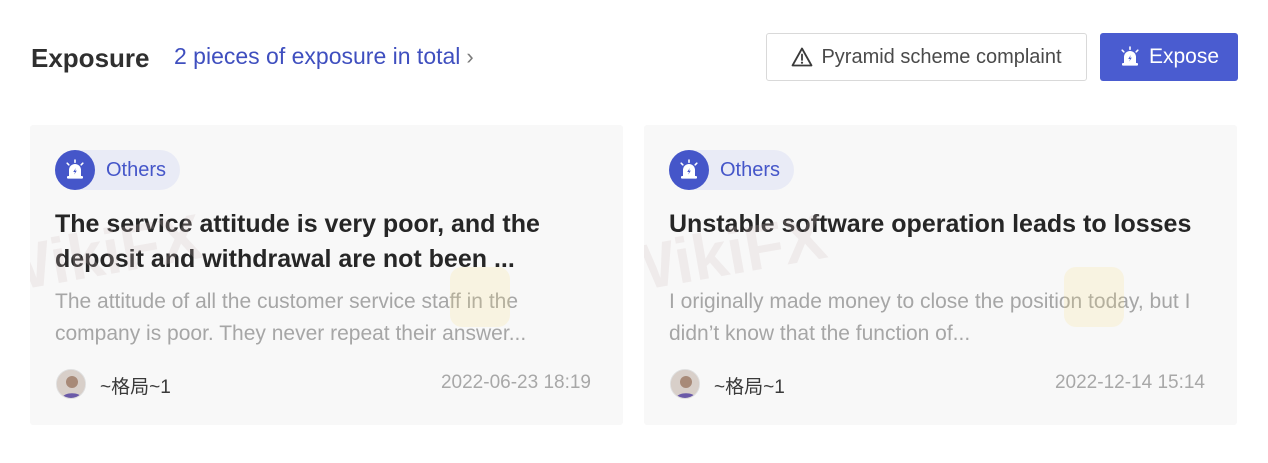  What do you see at coordinates (1129, 382) in the screenshot?
I see `post-timestamp: 2022-12-14 15:14` at bounding box center [1129, 382].